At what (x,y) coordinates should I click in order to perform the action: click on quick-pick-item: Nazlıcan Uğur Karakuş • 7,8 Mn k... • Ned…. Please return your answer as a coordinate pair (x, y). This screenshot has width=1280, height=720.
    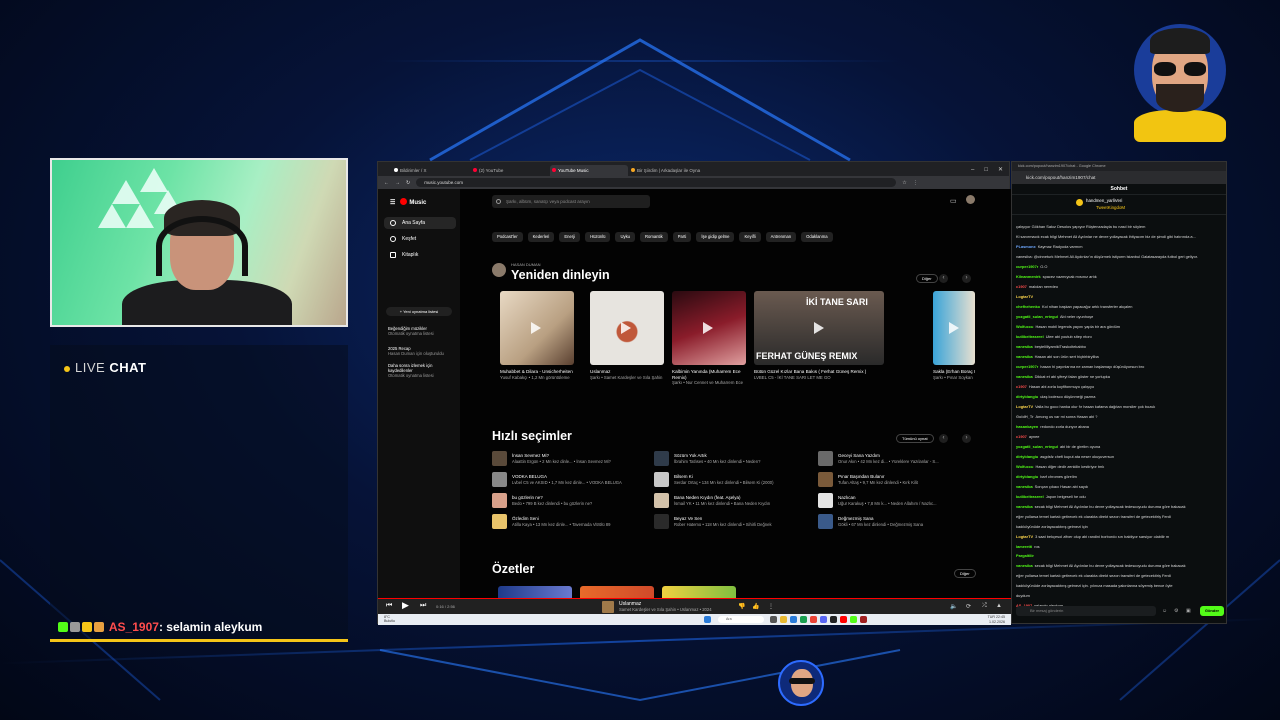
    Looking at the image, I should click on (898, 501).